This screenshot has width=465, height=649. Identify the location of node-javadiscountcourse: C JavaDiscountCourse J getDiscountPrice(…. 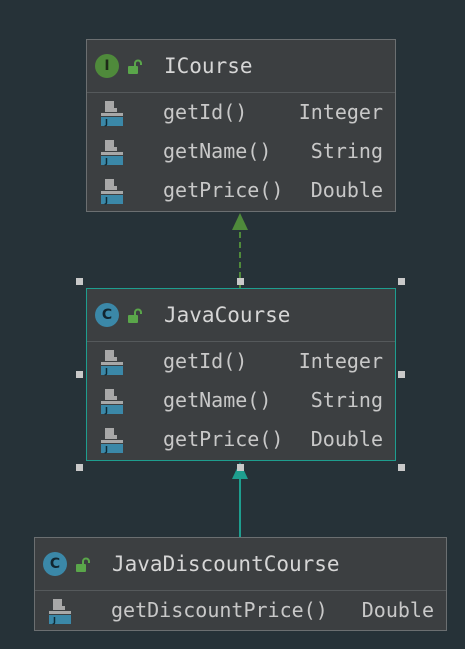
(240, 584).